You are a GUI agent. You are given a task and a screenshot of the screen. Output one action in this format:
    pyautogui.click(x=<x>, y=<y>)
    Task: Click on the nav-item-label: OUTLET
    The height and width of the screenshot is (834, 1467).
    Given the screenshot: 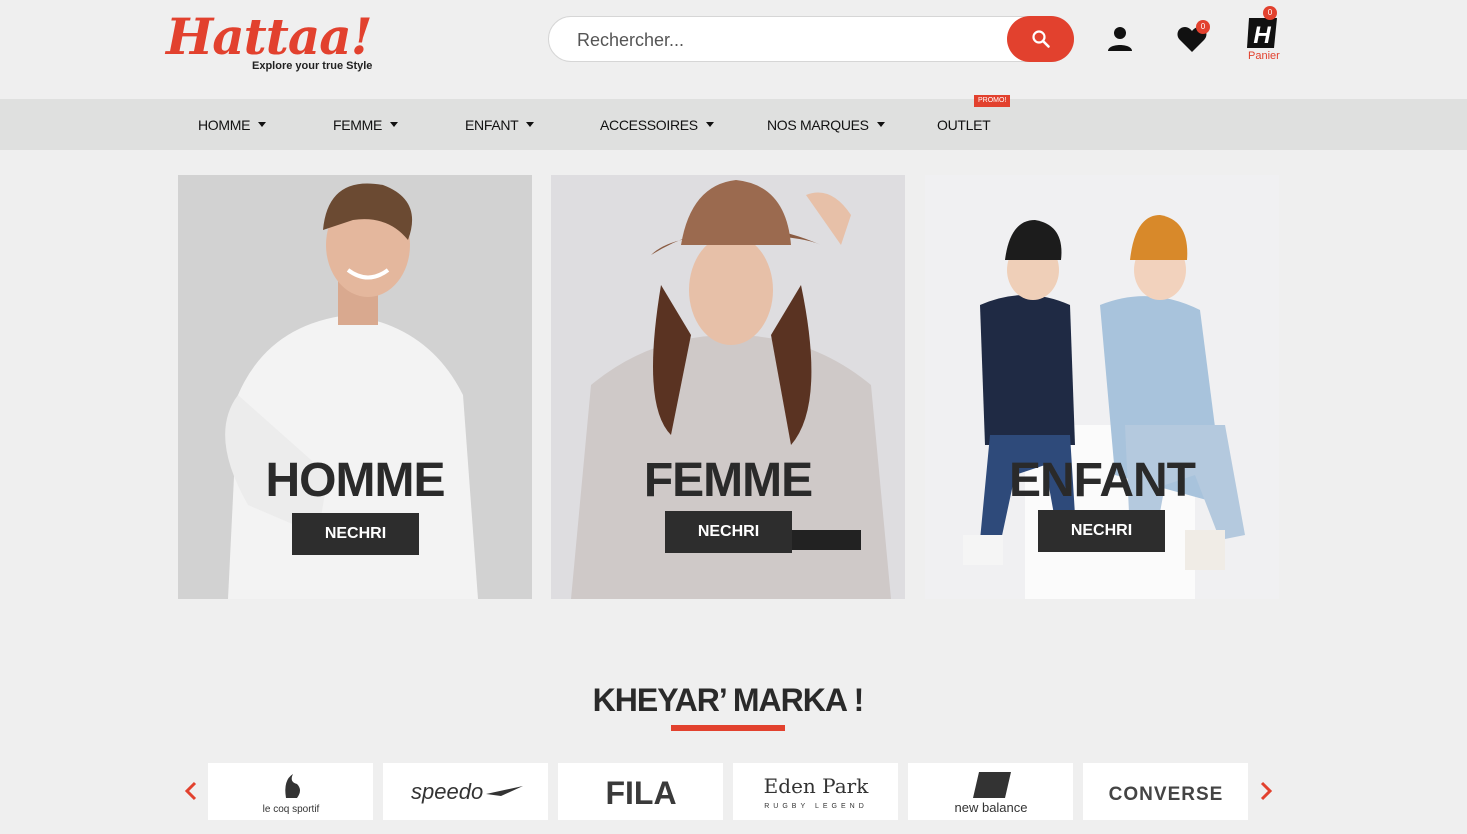 What is the action you would take?
    pyautogui.click(x=964, y=124)
    